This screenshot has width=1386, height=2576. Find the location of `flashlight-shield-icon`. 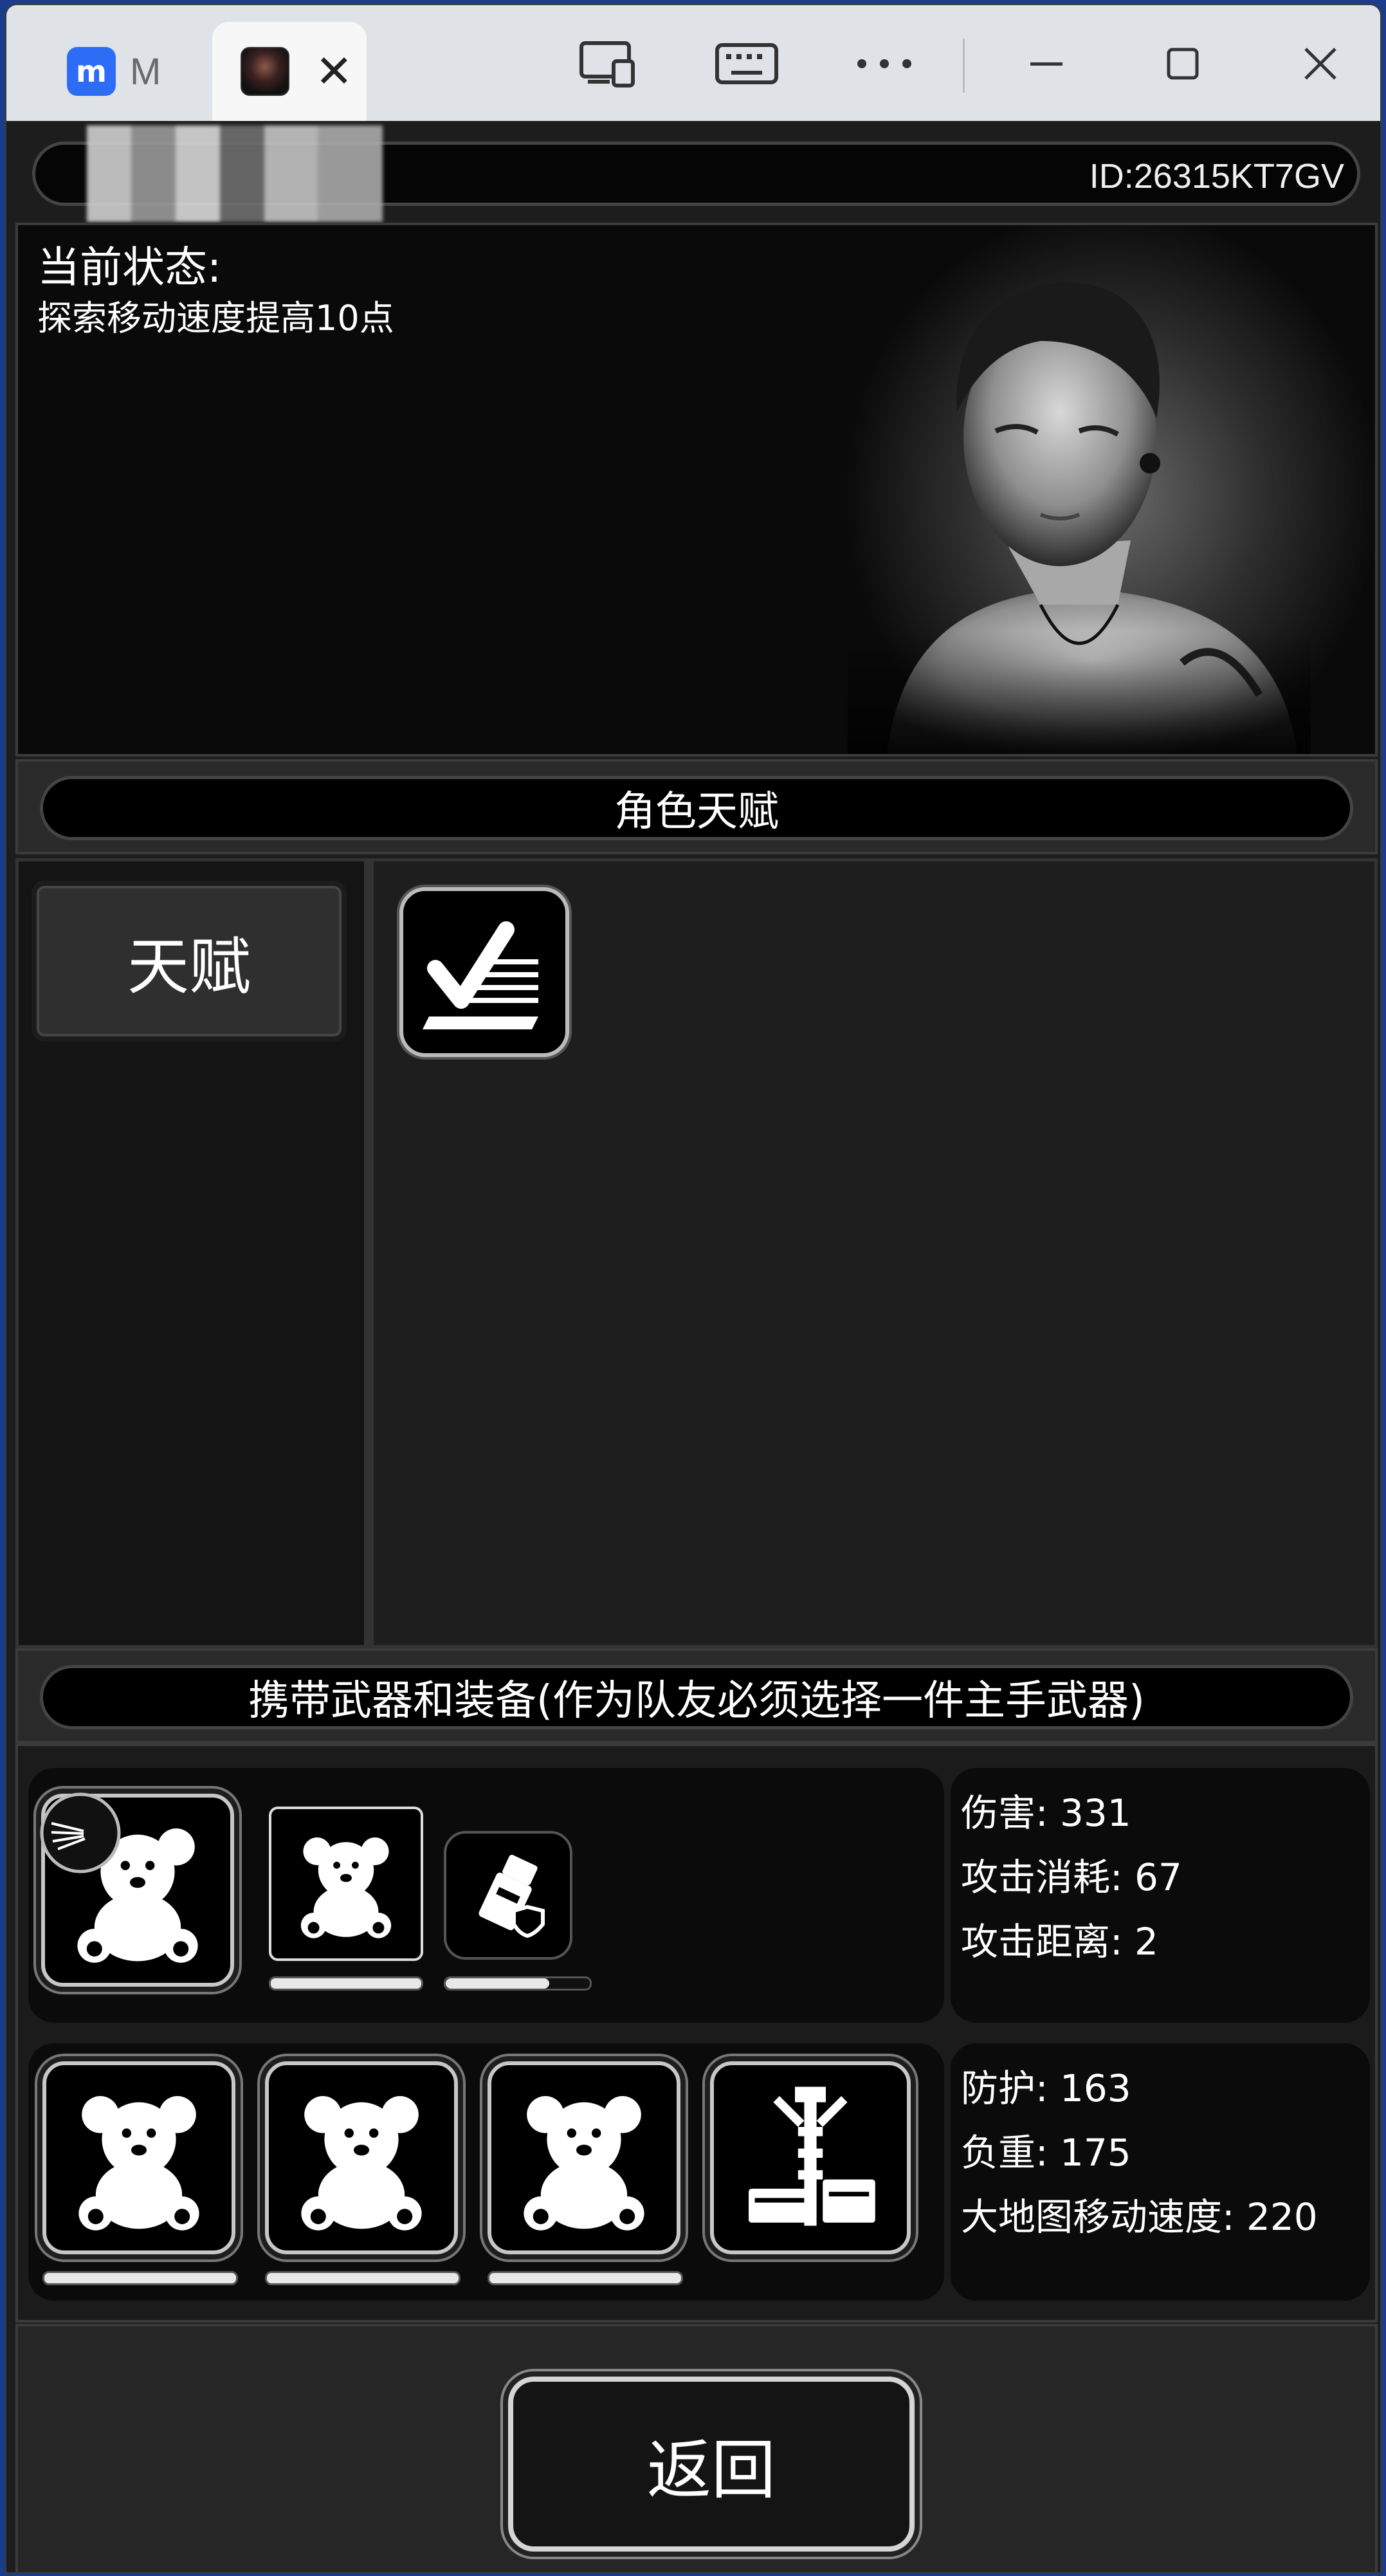

flashlight-shield-icon is located at coordinates (512, 1896).